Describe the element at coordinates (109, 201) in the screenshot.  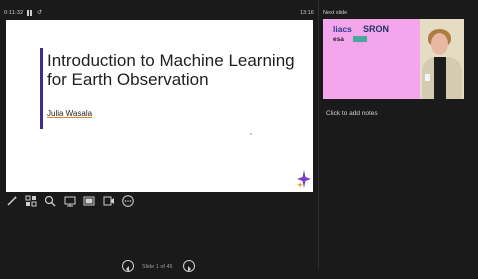
I see `camera-icon` at that location.